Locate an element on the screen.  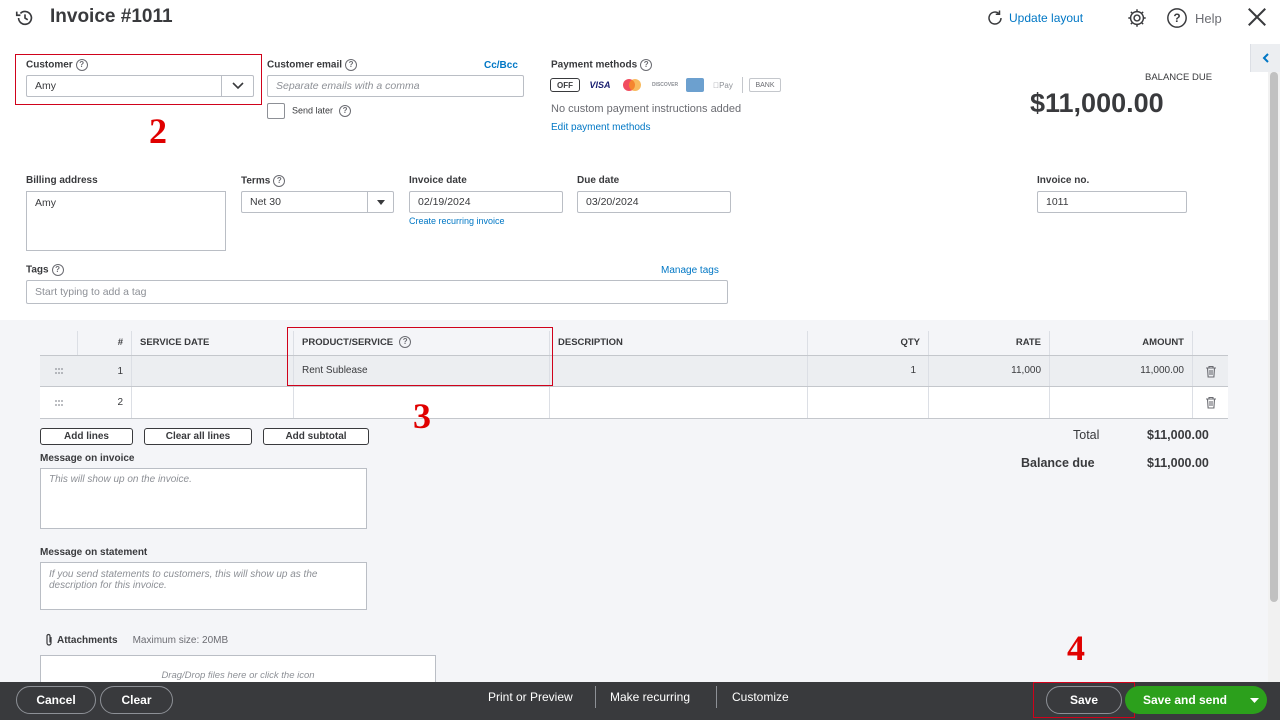
scrollbar is located at coordinates (1274, 377).